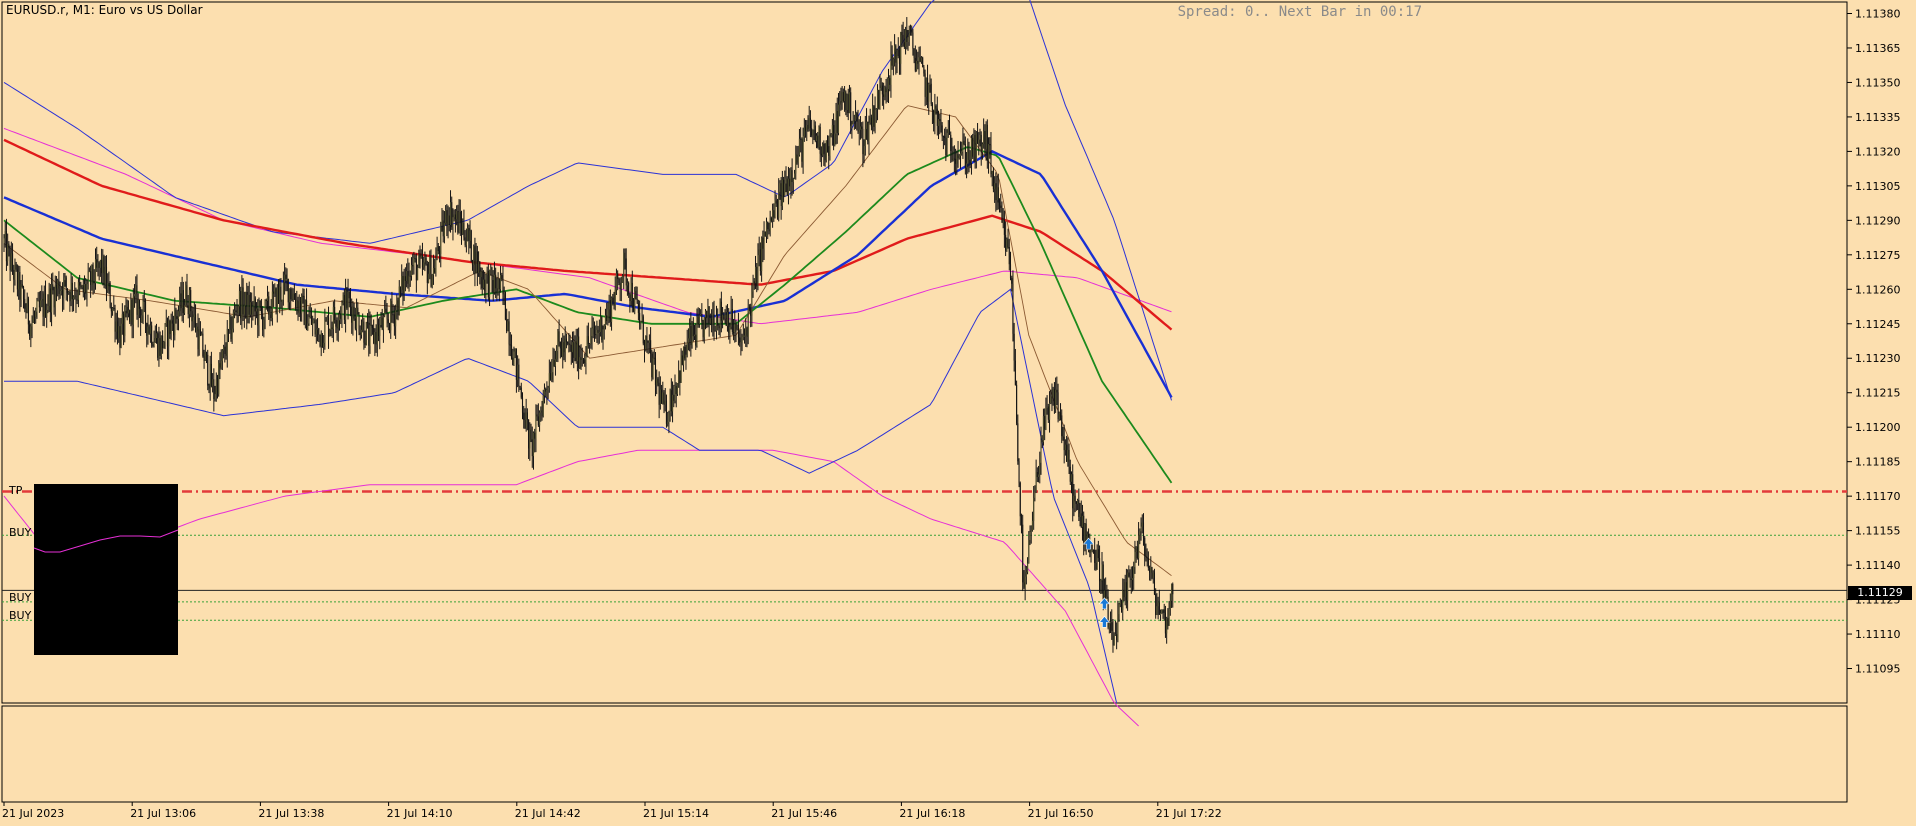  I want to click on price-tick-label: 1.11110, so click(1878, 634).